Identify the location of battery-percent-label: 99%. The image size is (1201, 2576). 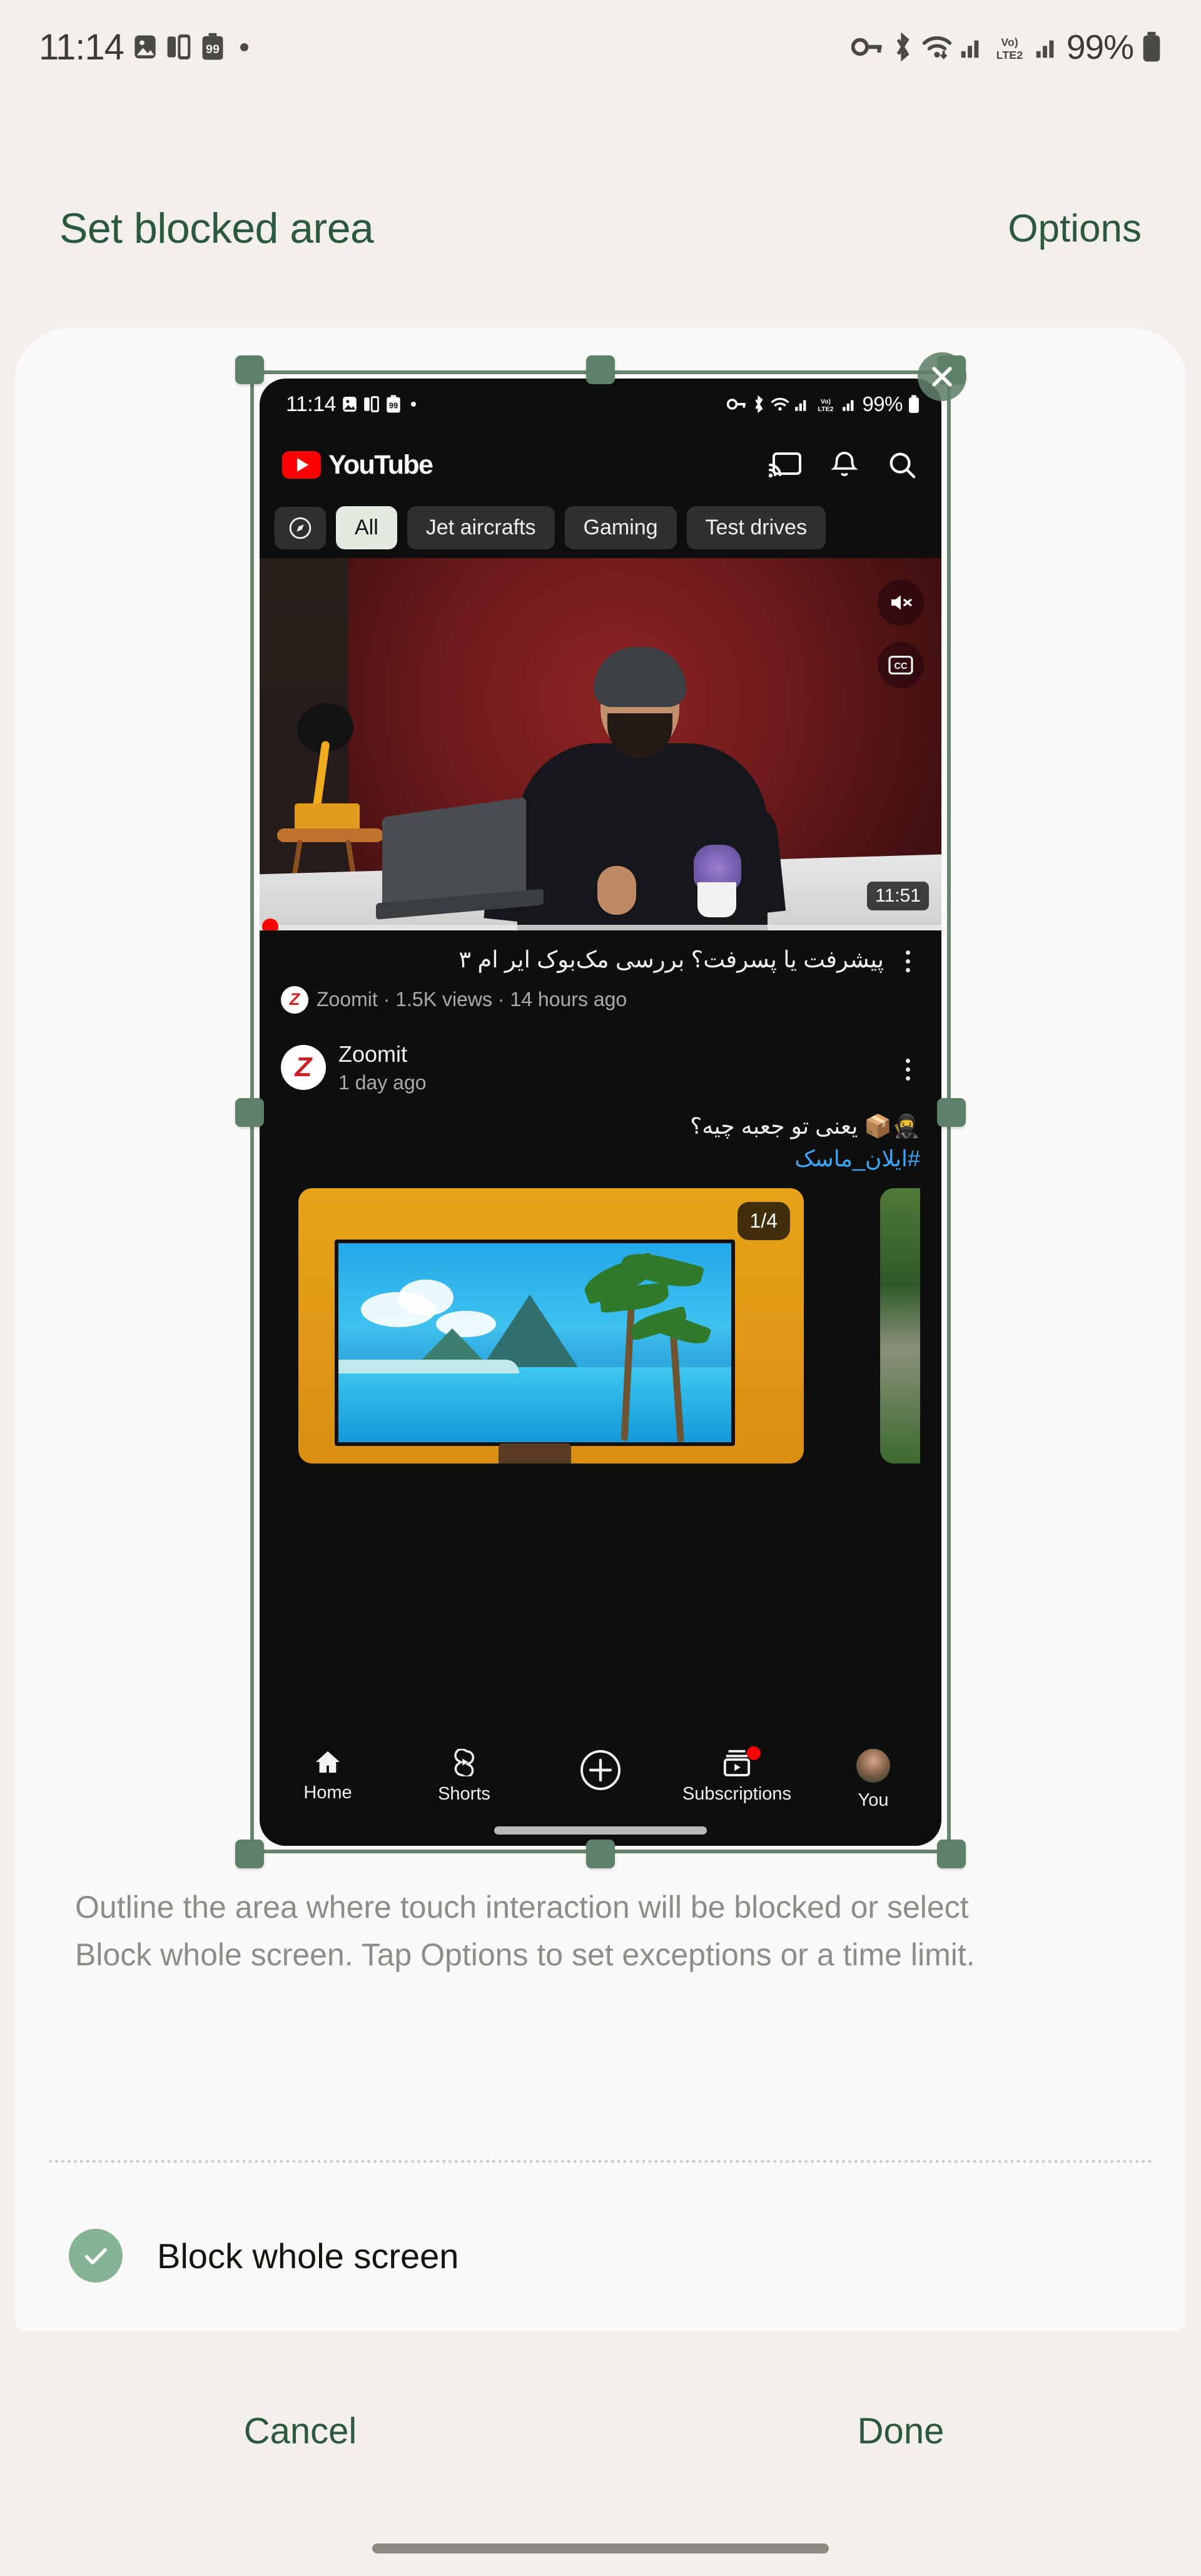
(1100, 47).